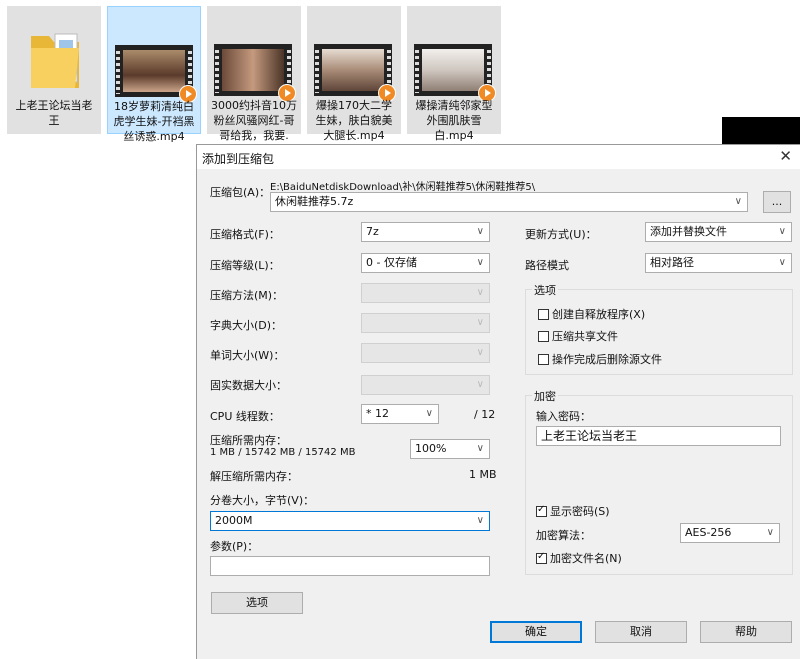 The height and width of the screenshot is (659, 800). I want to click on volume-size-value: 2000M, so click(234, 520).